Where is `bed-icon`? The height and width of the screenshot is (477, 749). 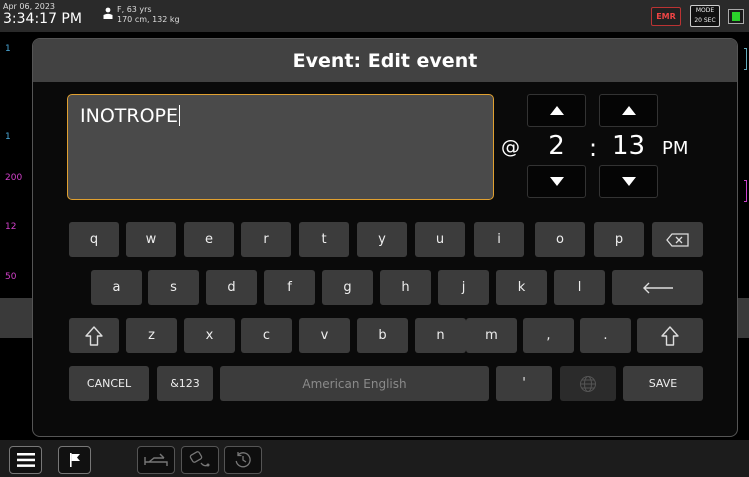
bed-icon is located at coordinates (156, 459).